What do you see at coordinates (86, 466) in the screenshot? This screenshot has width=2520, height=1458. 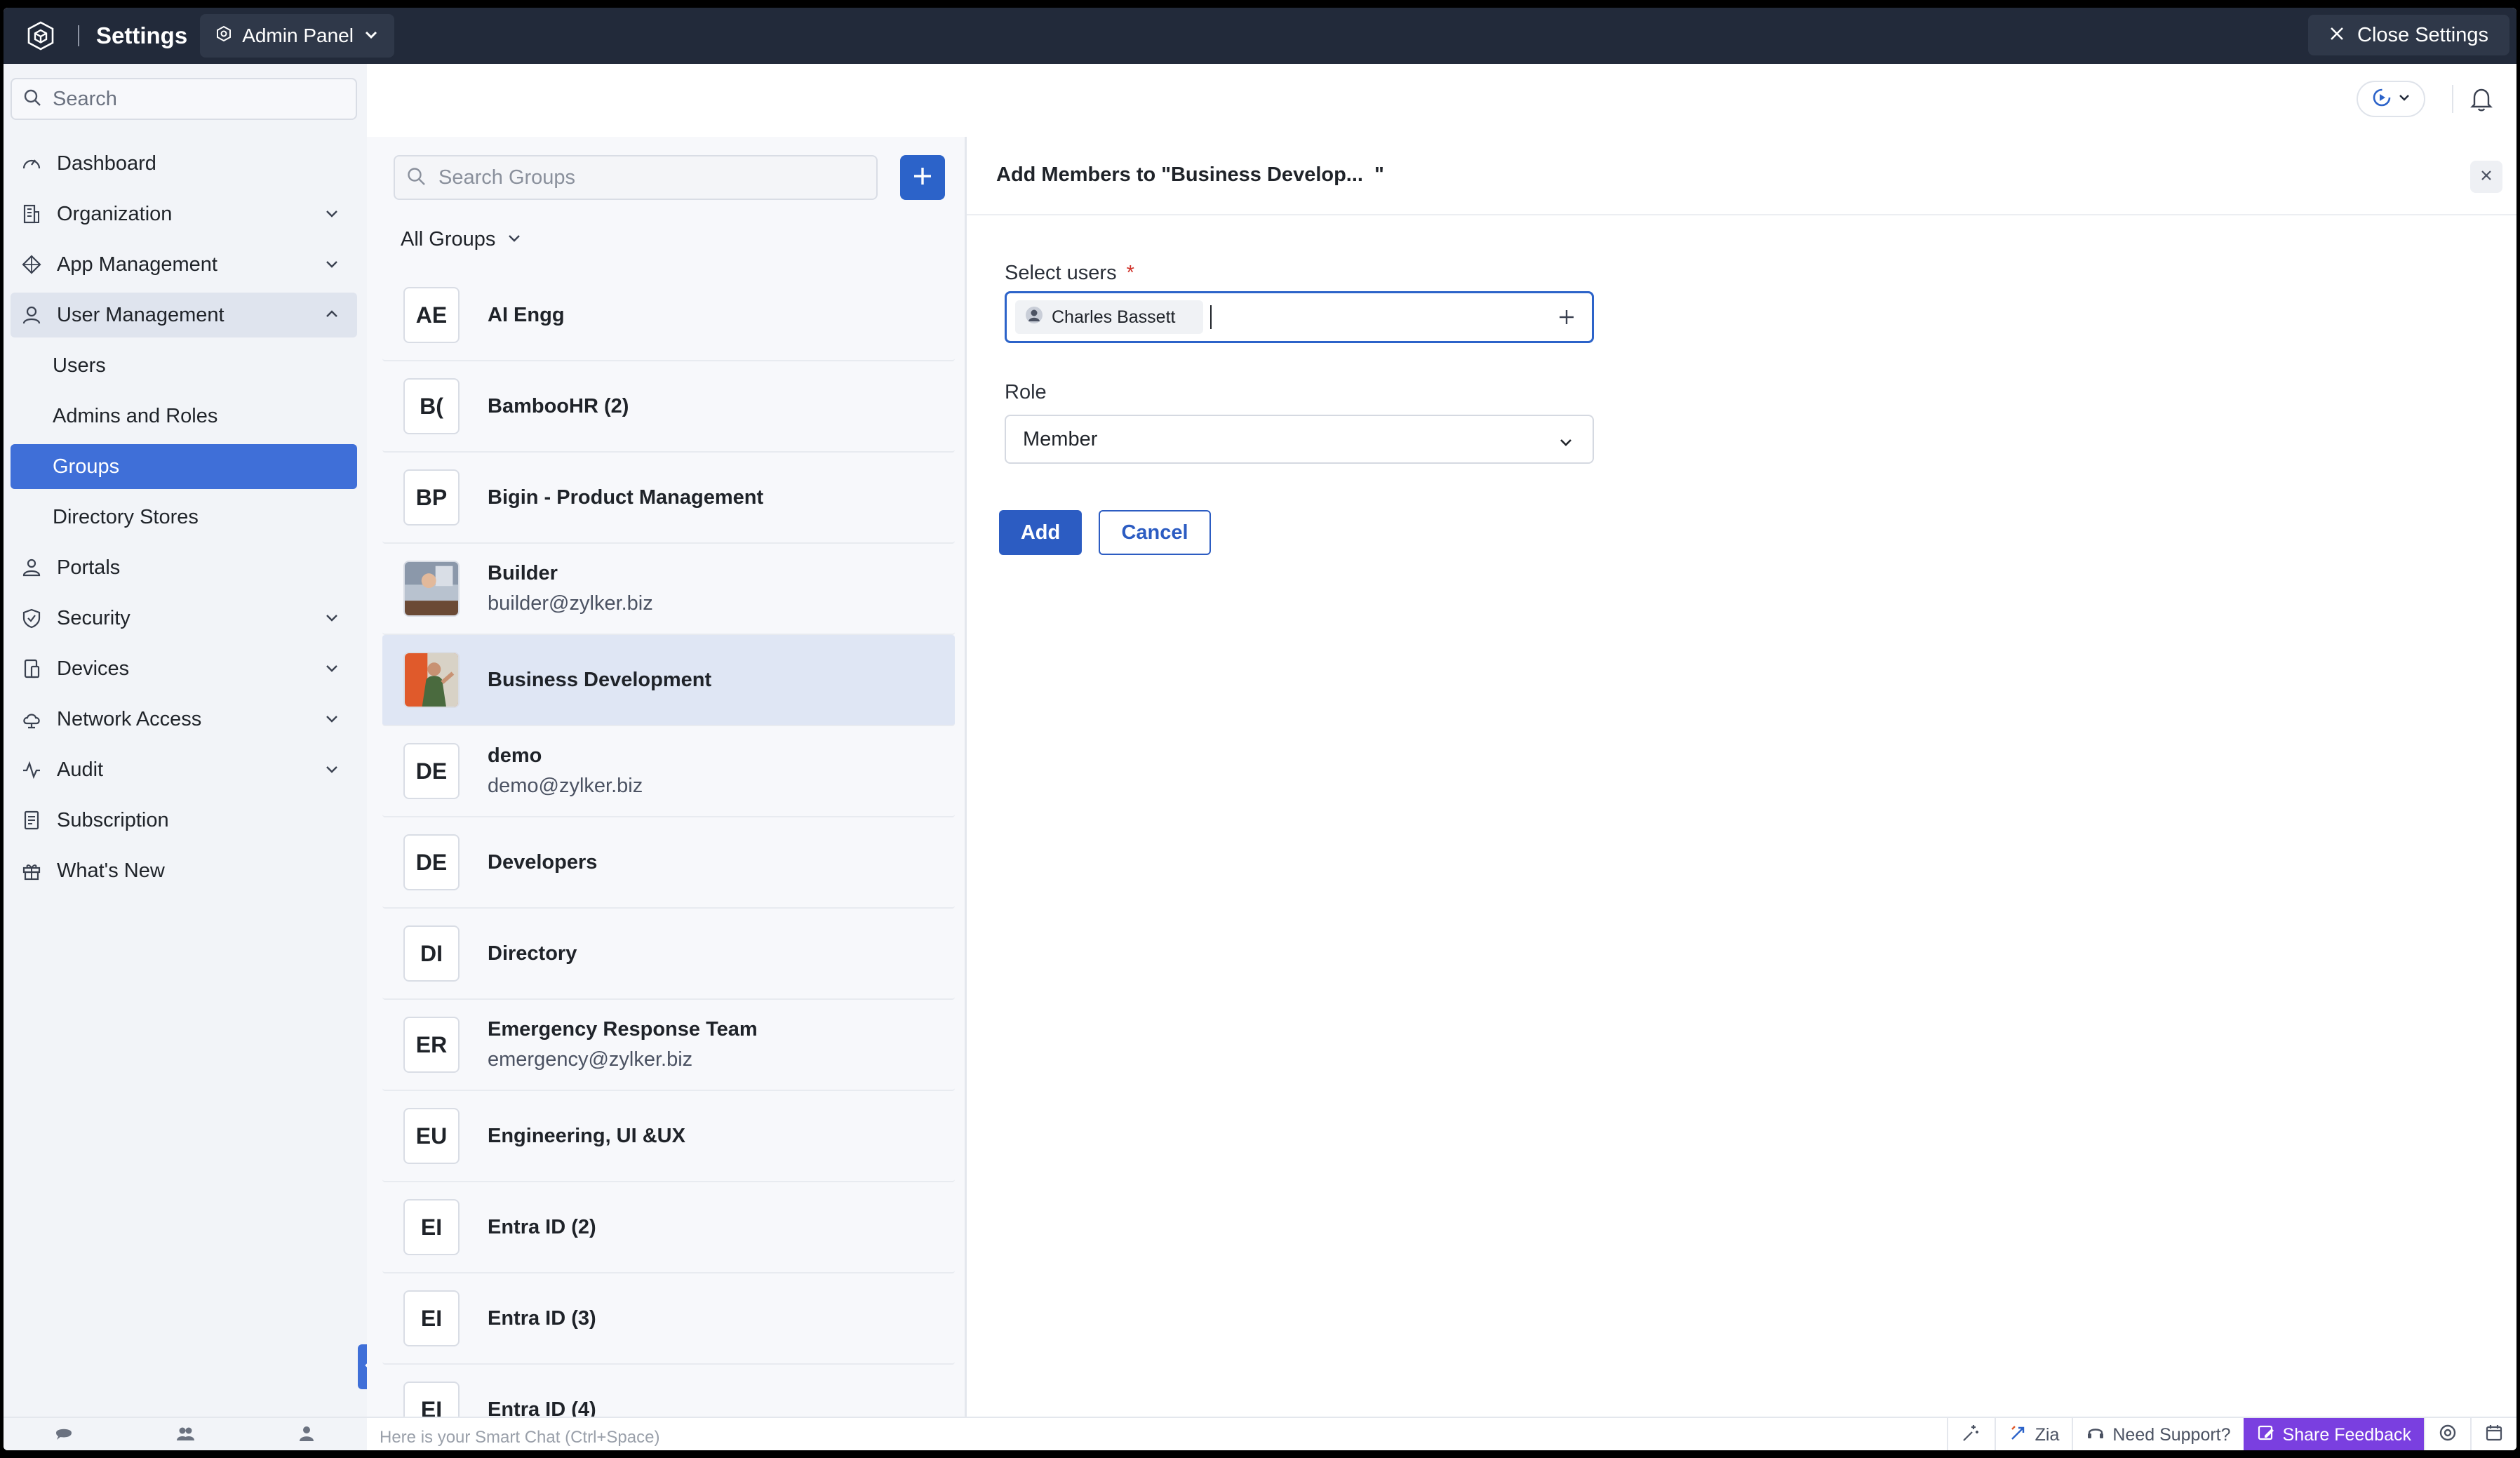 I see `sidebar-item-label: Groups` at bounding box center [86, 466].